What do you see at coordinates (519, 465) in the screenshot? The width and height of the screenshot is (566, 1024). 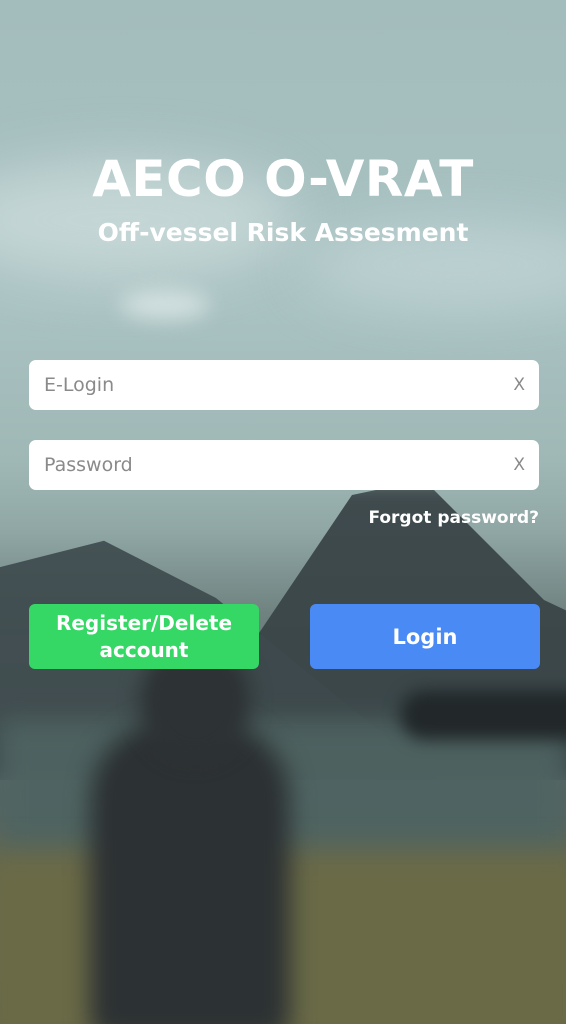 I see `clear-password-button: X` at bounding box center [519, 465].